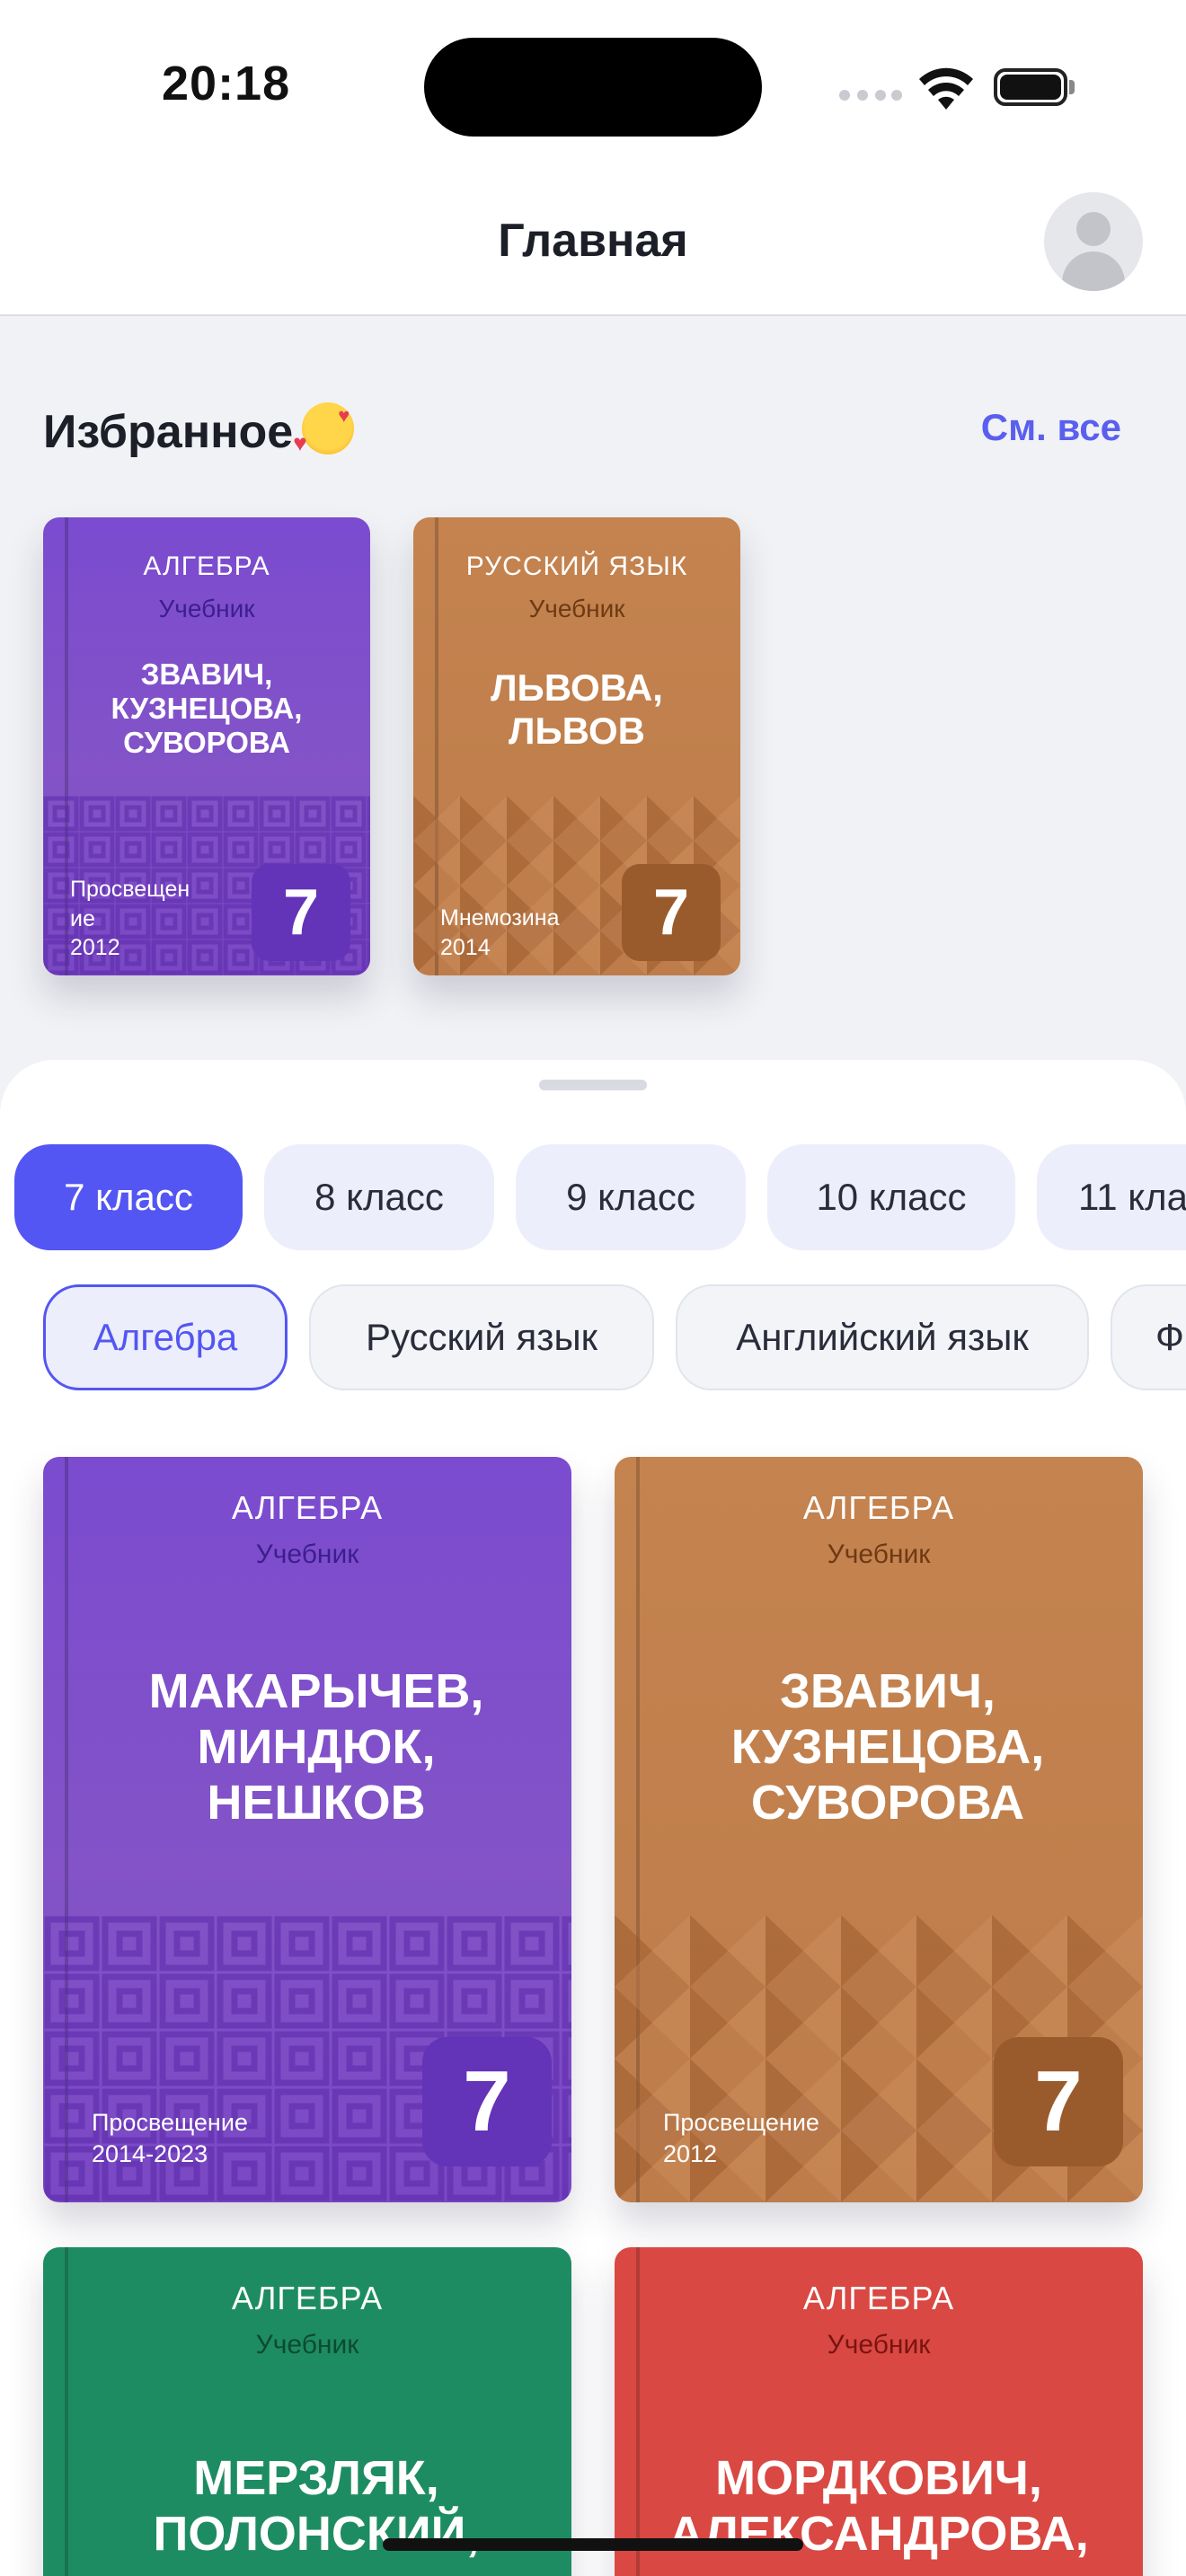 Image resolution: width=1186 pixels, height=2576 pixels. I want to click on battery-icon, so click(1034, 87).